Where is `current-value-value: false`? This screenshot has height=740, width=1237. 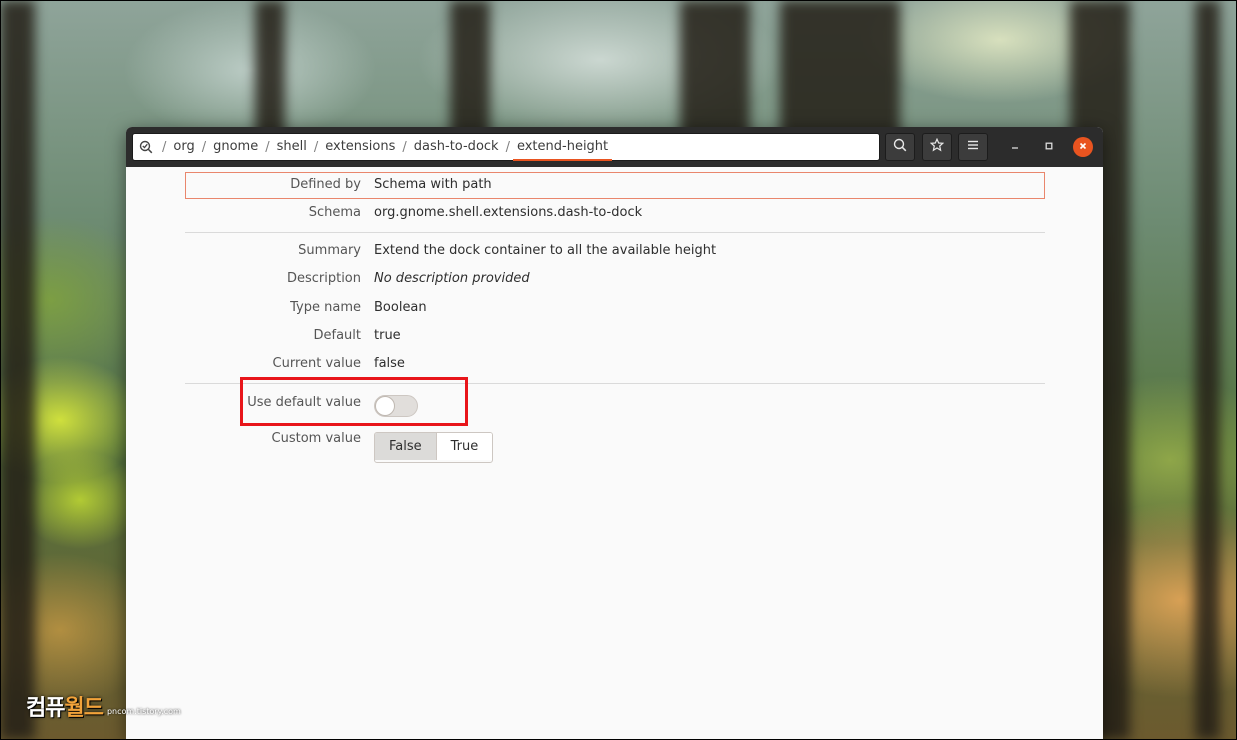
current-value-value: false is located at coordinates (389, 363).